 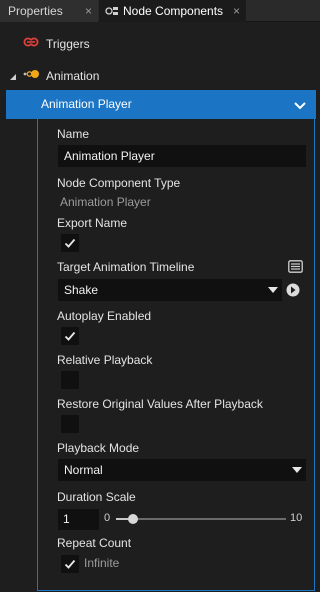 I want to click on component-type-label: Node Component Type, so click(x=119, y=183).